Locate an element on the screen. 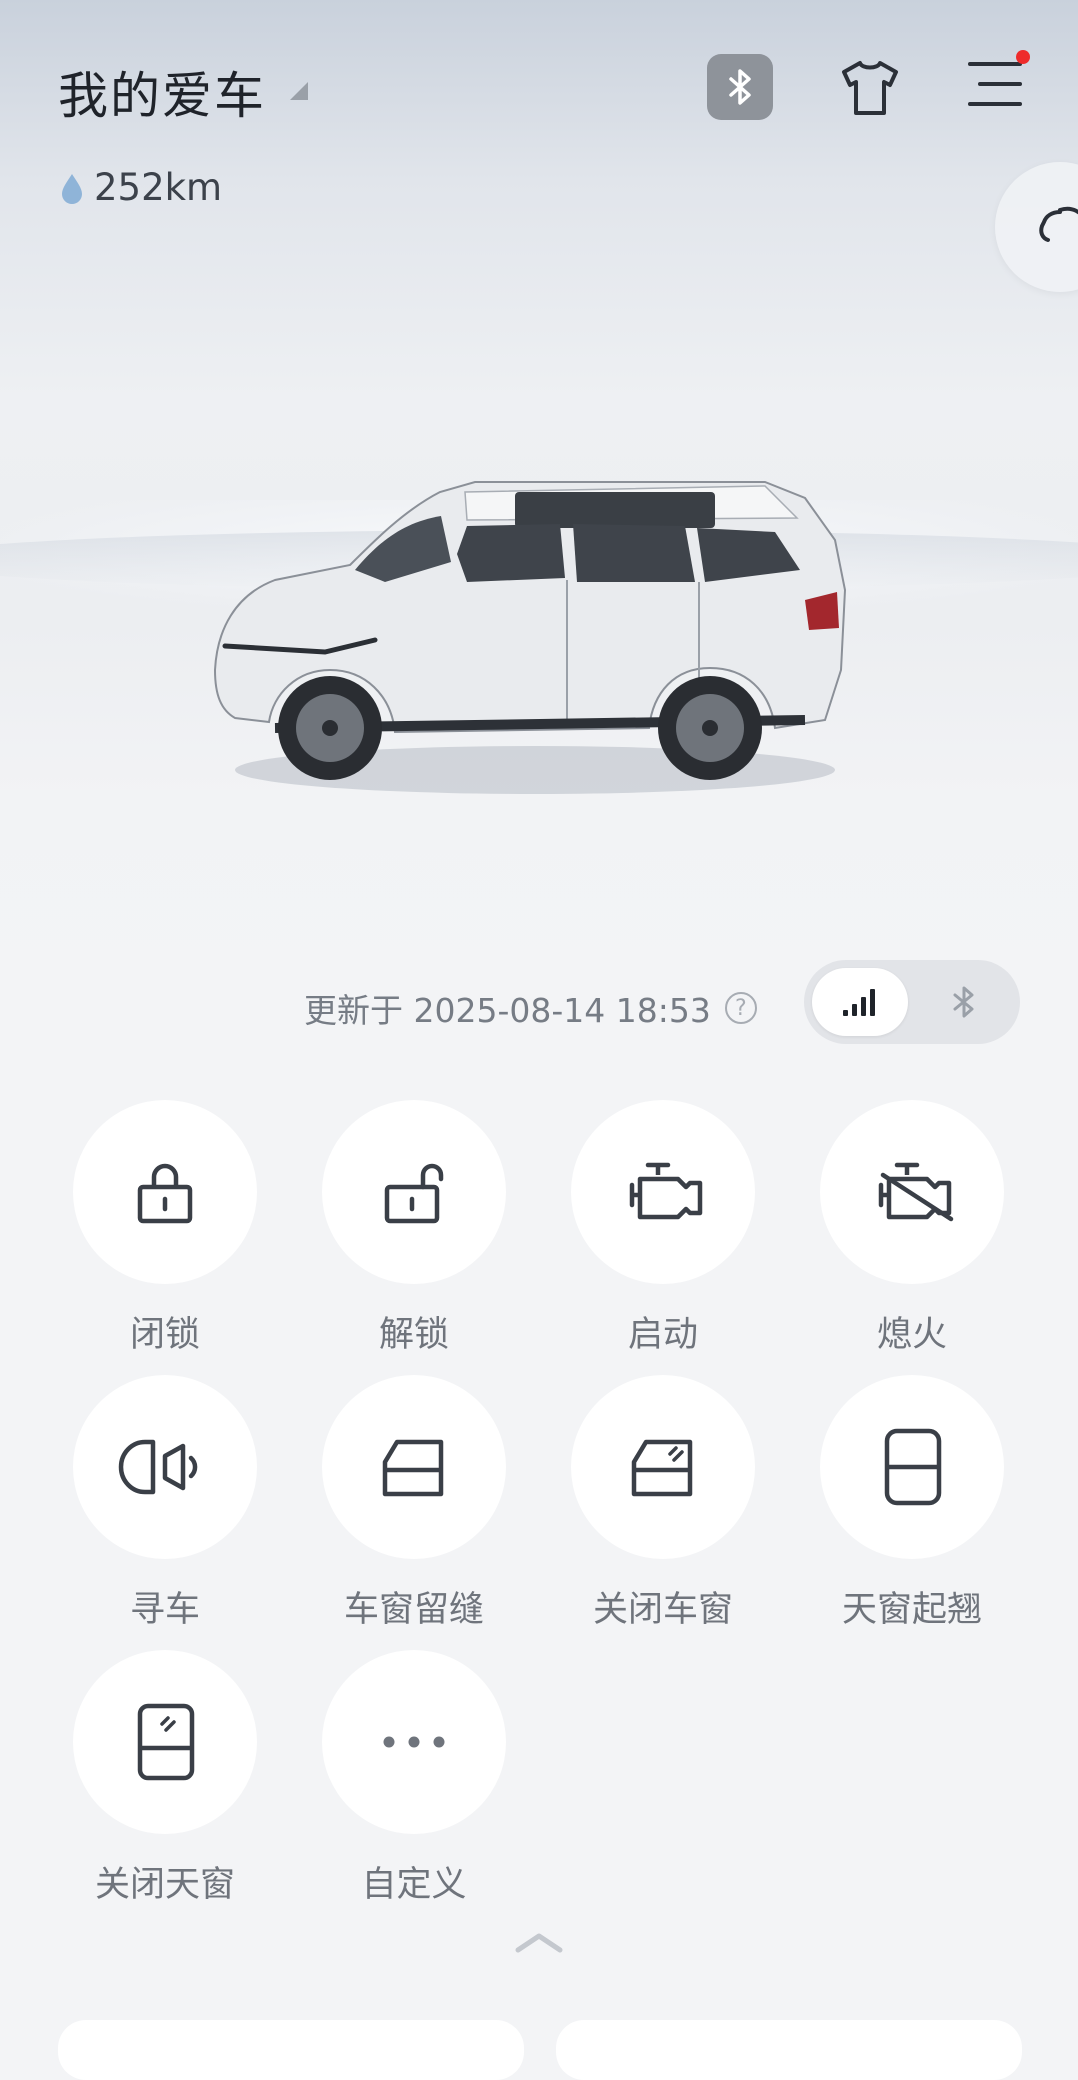 The width and height of the screenshot is (1078, 2080). vehicle-image is located at coordinates (530, 637).